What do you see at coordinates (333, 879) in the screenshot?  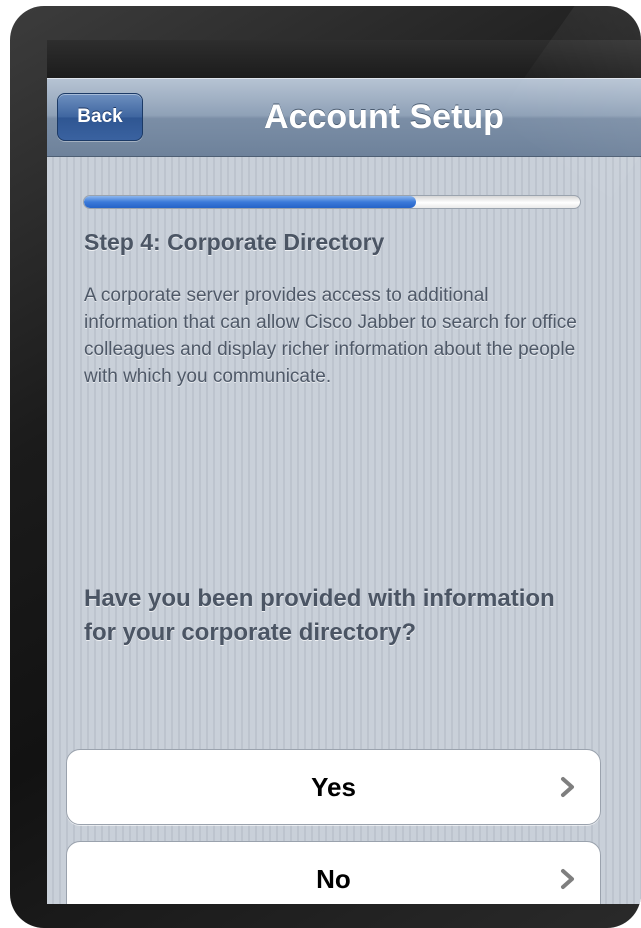 I see `no-button-label: No` at bounding box center [333, 879].